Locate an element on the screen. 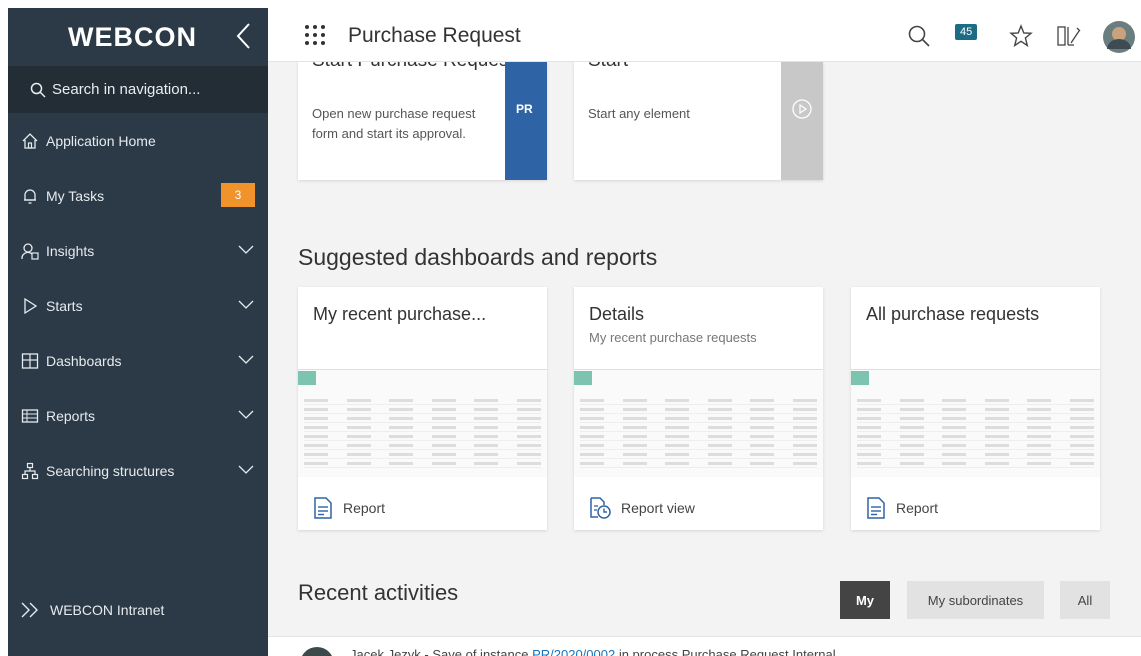  sidebar-item-label: Insights is located at coordinates (70, 250).